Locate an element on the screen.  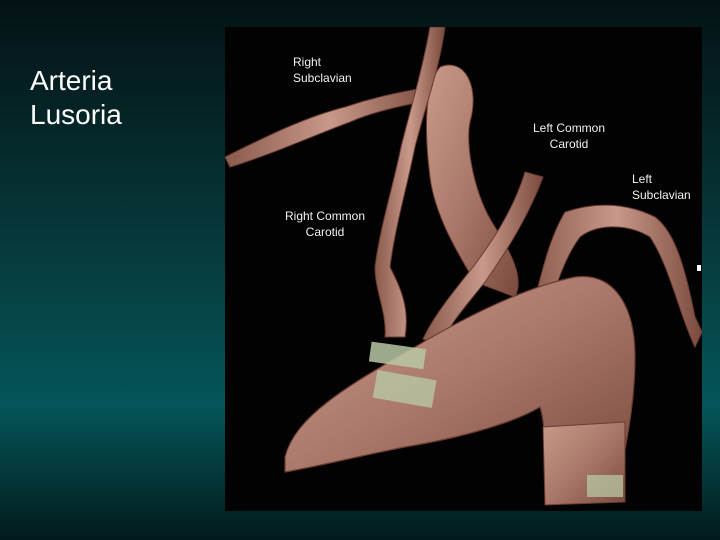
left-common-carotid-label: Left Common Carotid is located at coordinates (569, 136).